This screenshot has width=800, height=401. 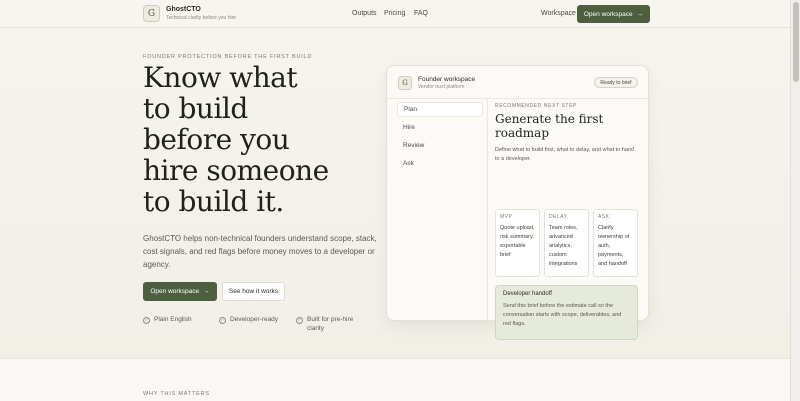 What do you see at coordinates (195, 108) in the screenshot?
I see `hero-title-line: to build` at bounding box center [195, 108].